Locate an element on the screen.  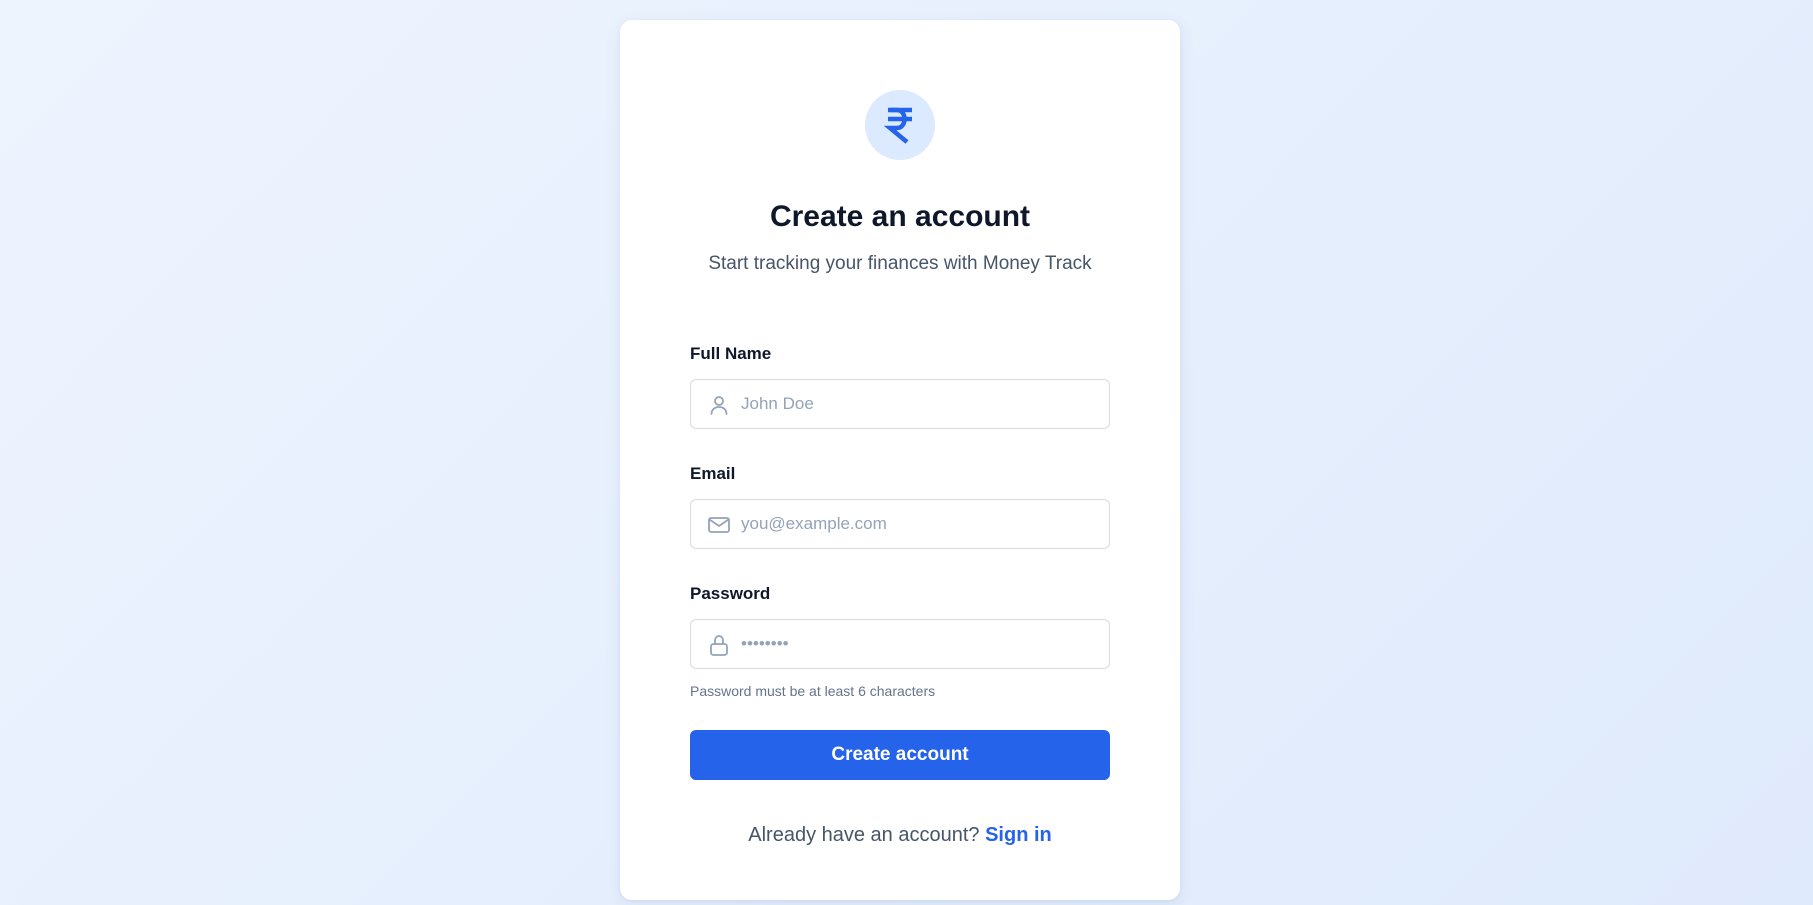
password-field is located at coordinates (900, 644).